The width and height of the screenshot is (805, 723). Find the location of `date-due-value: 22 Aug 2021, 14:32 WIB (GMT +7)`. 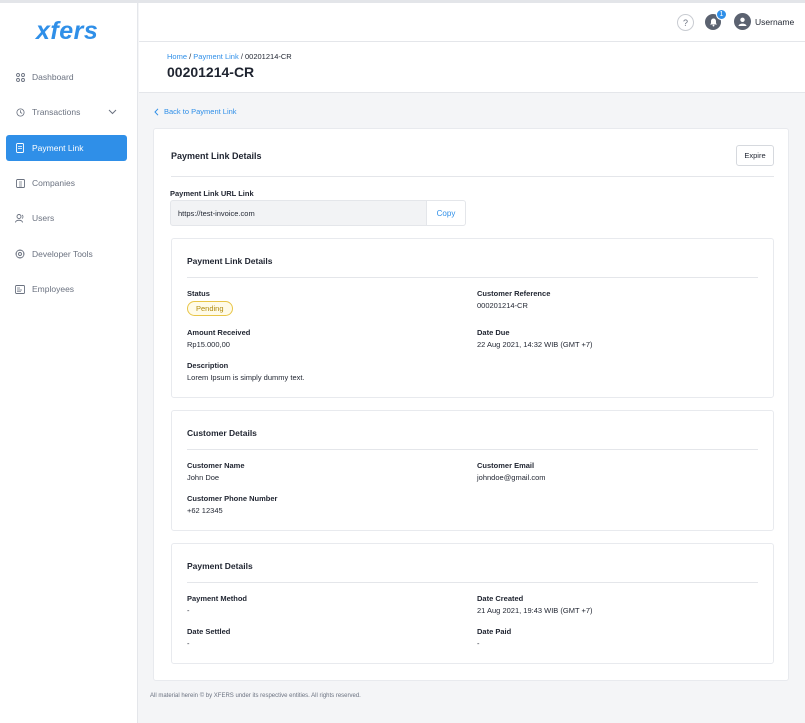

date-due-value: 22 Aug 2021, 14:32 WIB (GMT +7) is located at coordinates (535, 344).